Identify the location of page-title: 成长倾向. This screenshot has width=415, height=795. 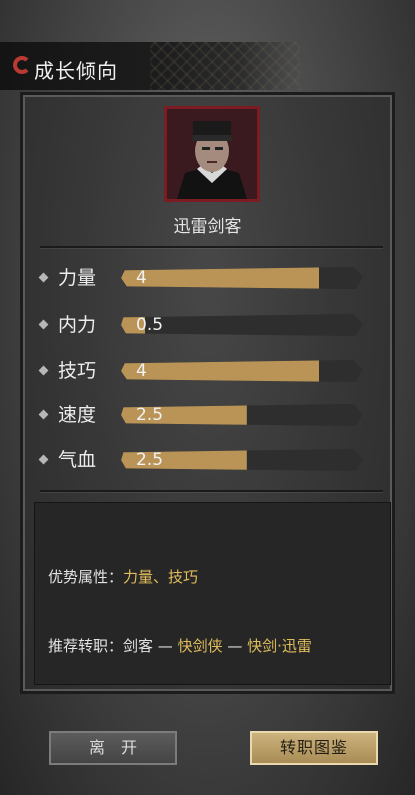
(76, 71).